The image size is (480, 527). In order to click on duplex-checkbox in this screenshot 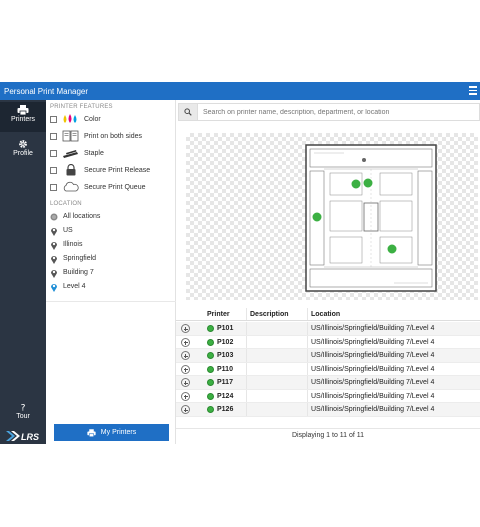, I will do `click(53, 136)`.